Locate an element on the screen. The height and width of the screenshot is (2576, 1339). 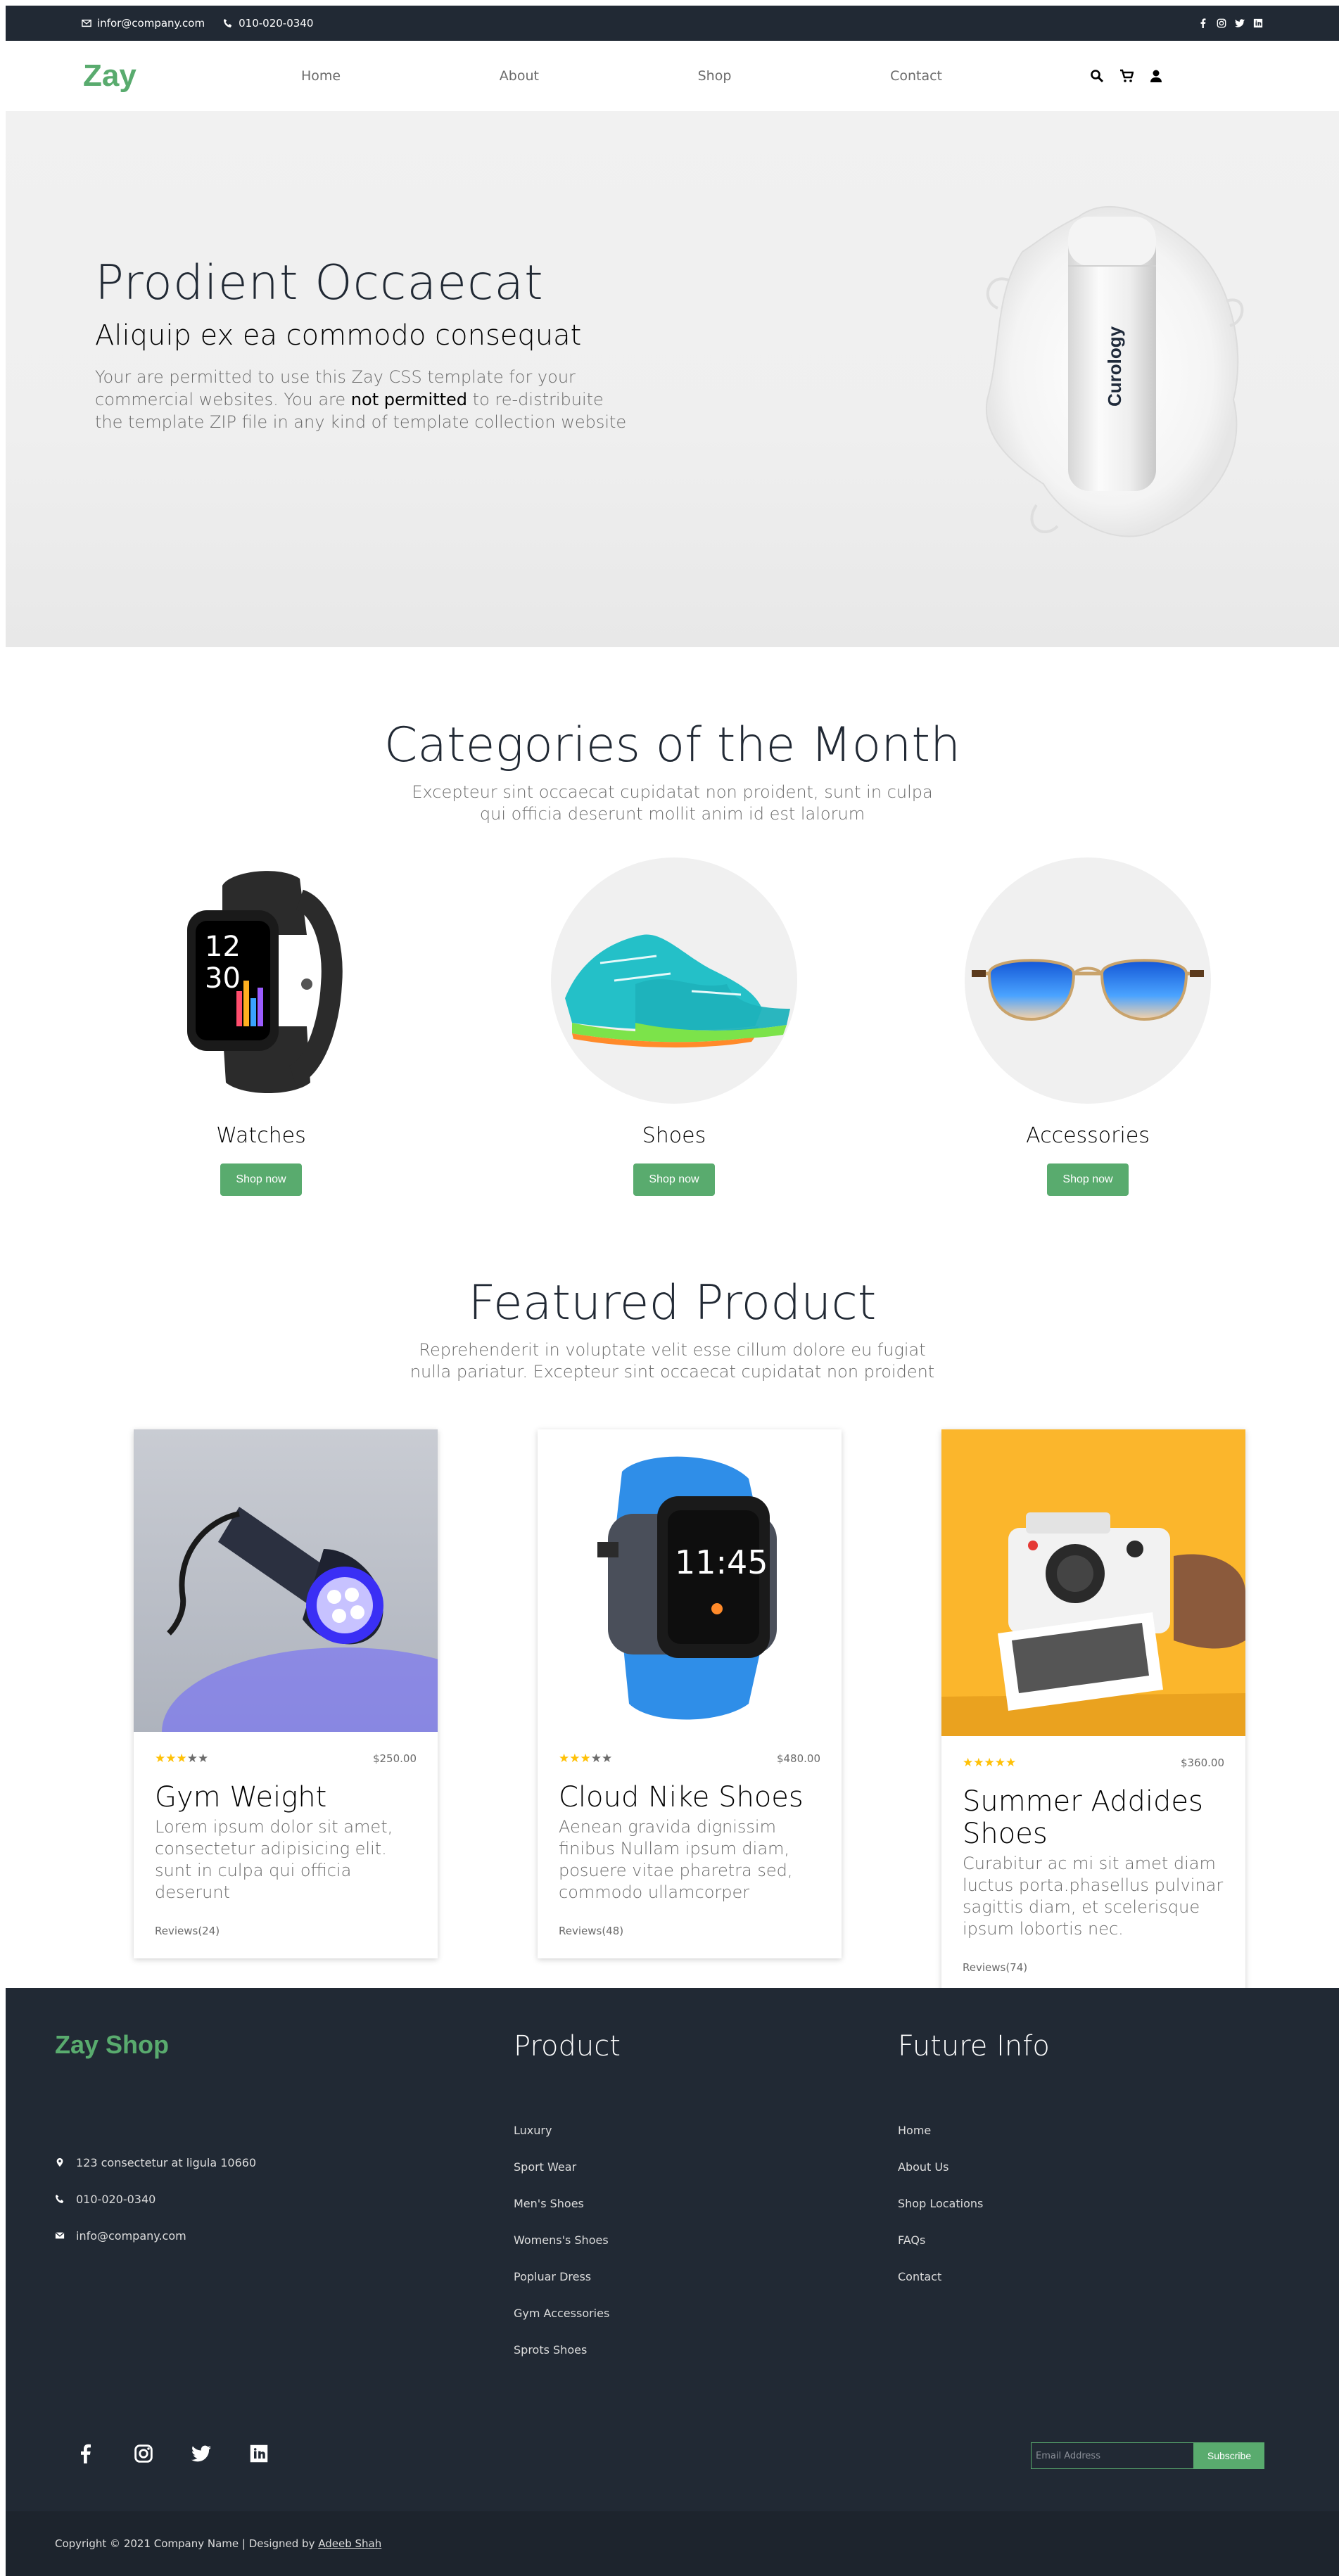
product-image-smartwatch: 11:45 is located at coordinates (690, 1580).